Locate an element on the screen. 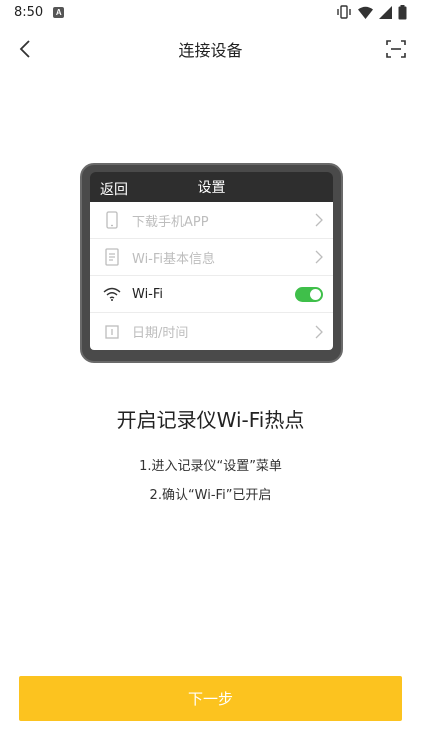 The image size is (421, 750). phone-icon is located at coordinates (112, 220).